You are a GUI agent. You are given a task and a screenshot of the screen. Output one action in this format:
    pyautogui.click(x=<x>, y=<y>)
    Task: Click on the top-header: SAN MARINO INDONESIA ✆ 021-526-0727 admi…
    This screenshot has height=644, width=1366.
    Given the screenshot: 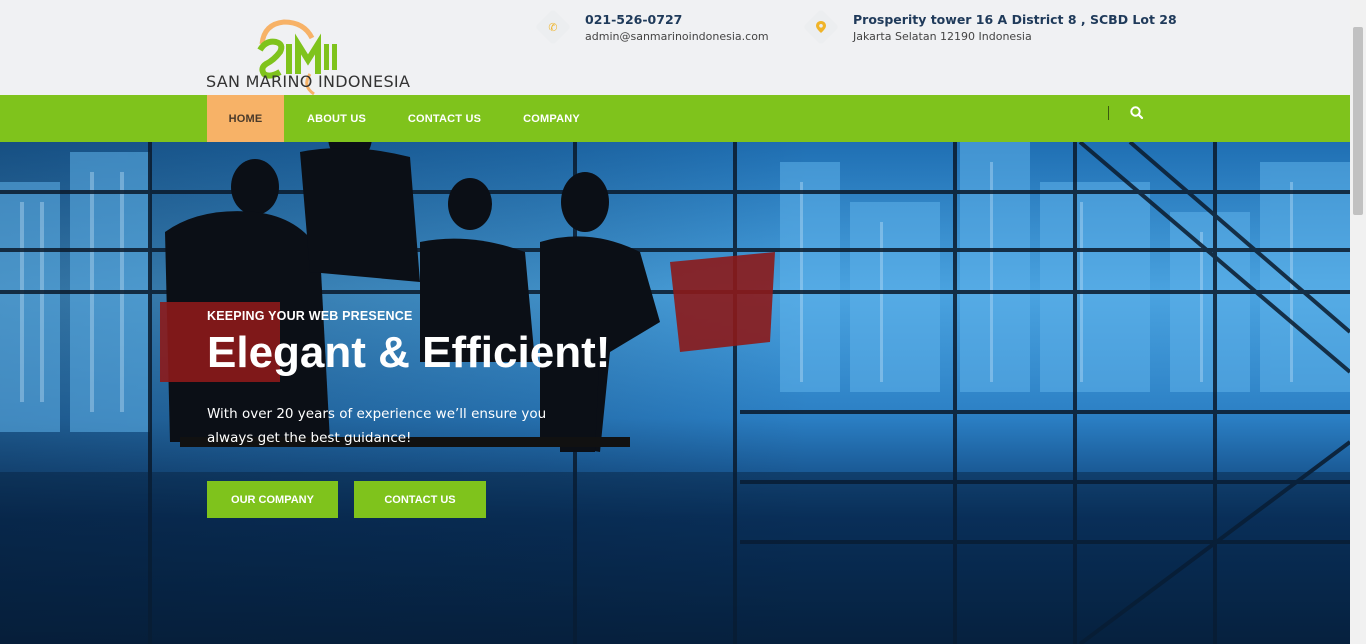 What is the action you would take?
    pyautogui.click(x=675, y=48)
    